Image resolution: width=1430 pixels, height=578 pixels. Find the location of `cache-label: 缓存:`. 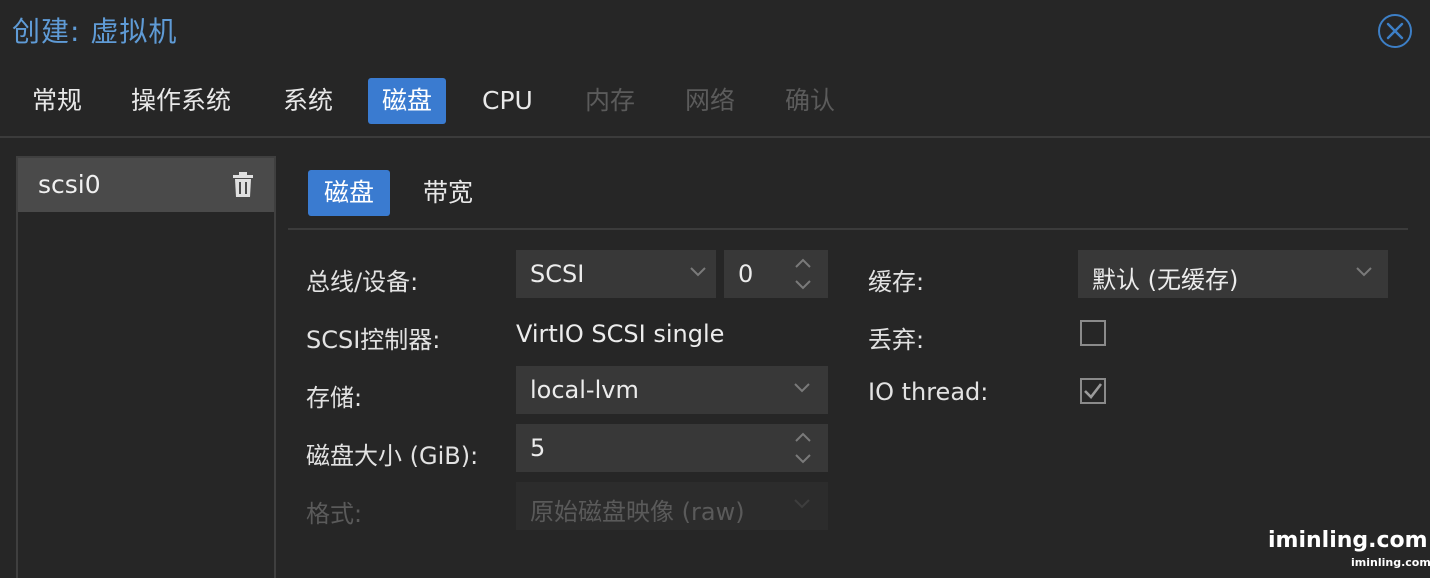

cache-label: 缓存: is located at coordinates (896, 282).